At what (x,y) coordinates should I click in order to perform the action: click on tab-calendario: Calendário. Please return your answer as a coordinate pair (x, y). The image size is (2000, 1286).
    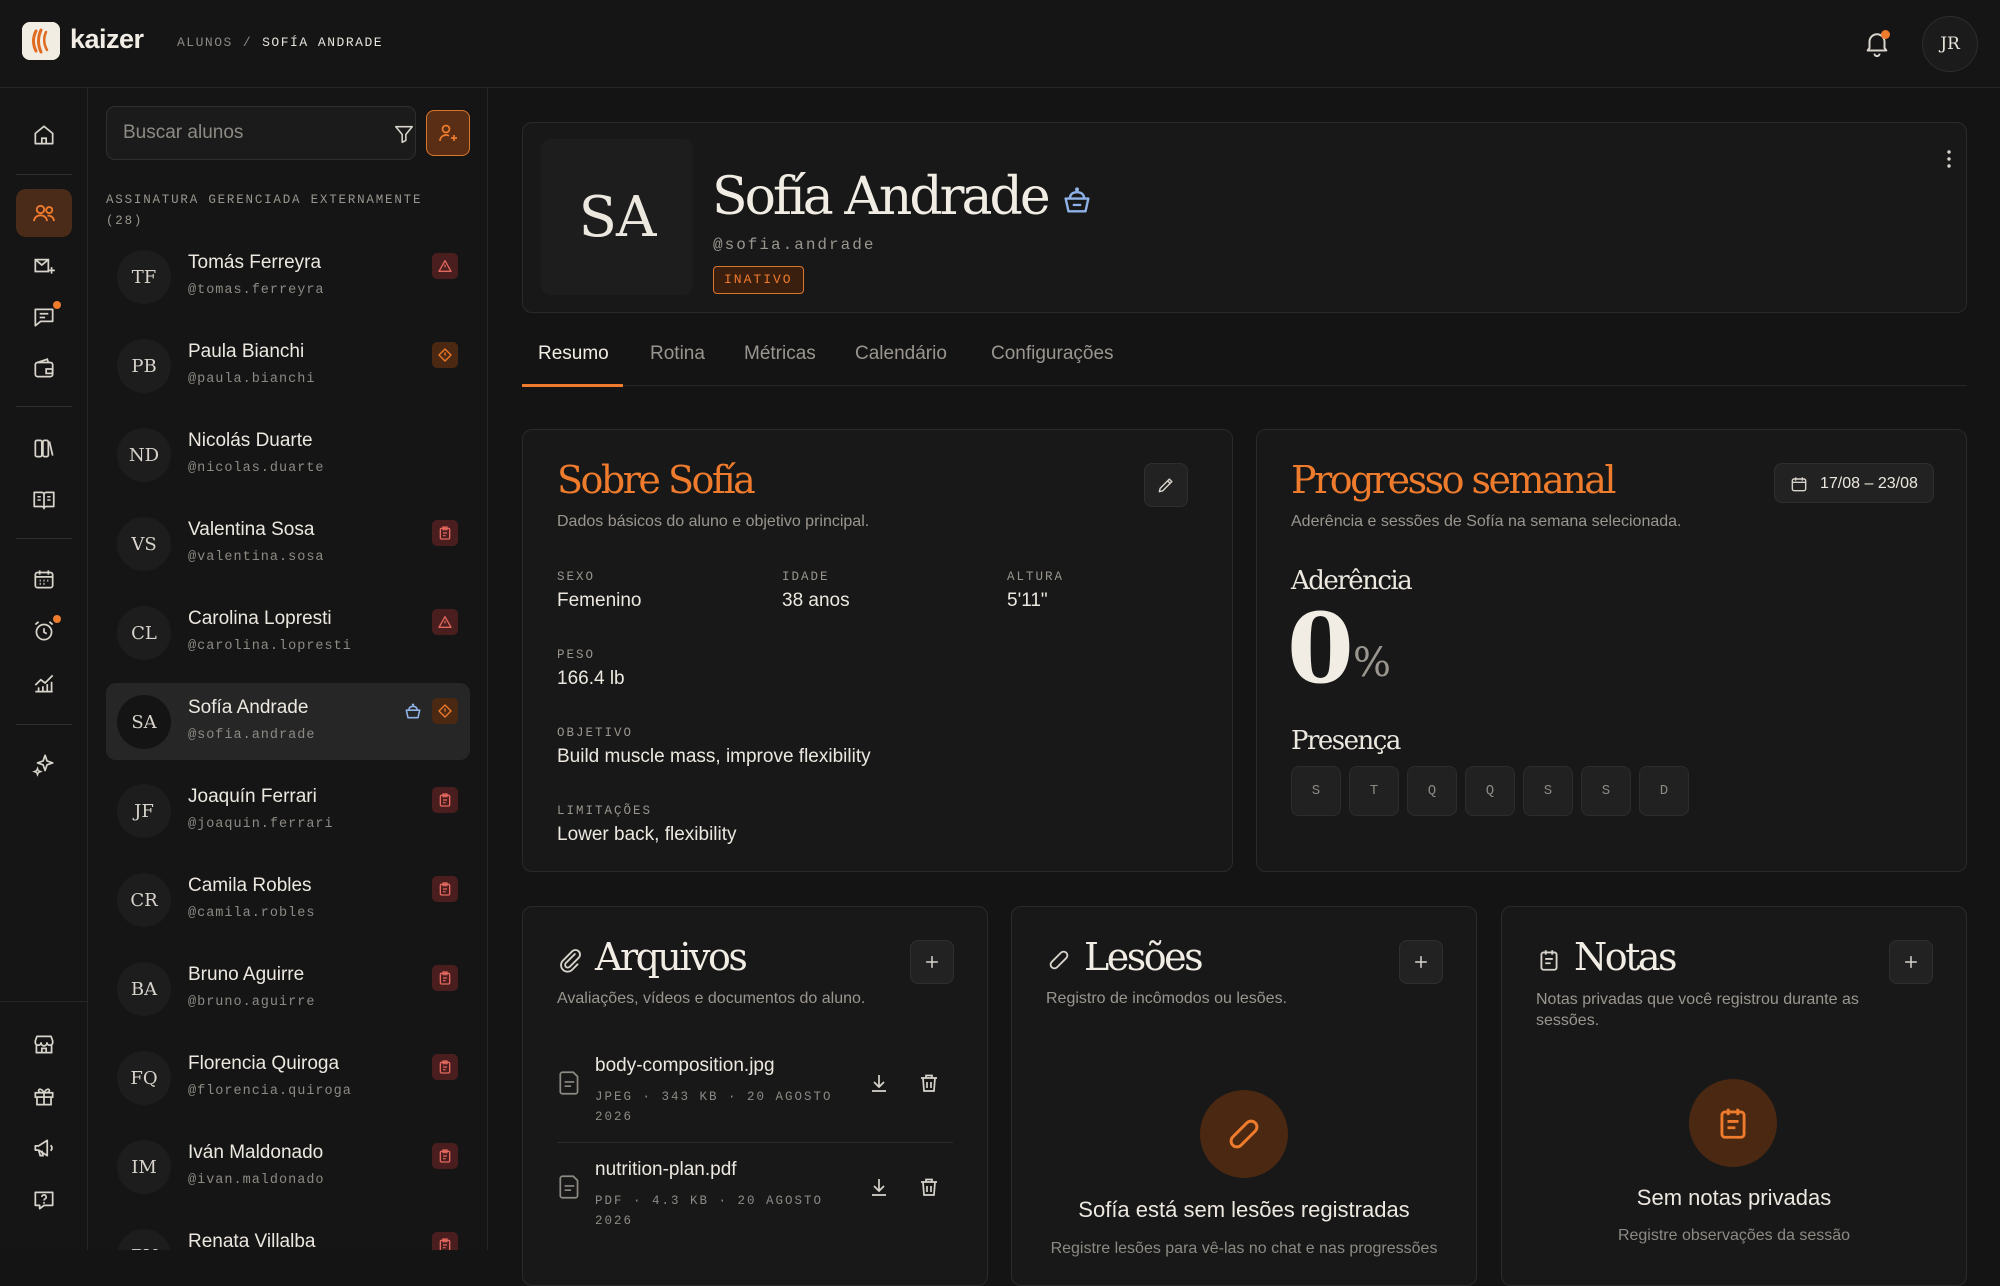
    Looking at the image, I should click on (901, 356).